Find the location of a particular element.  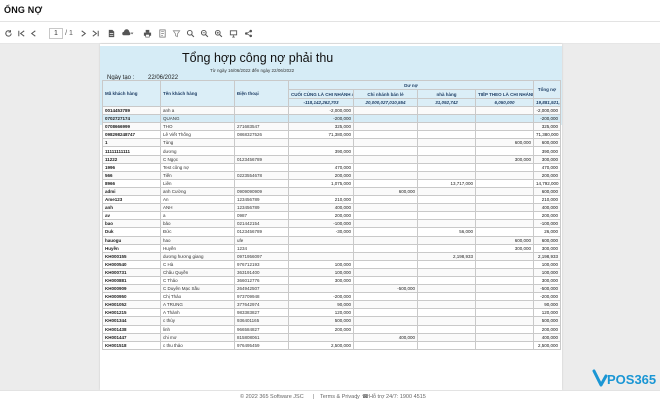

debt-branch-4-cell: 325,000 is located at coordinates (321, 127).